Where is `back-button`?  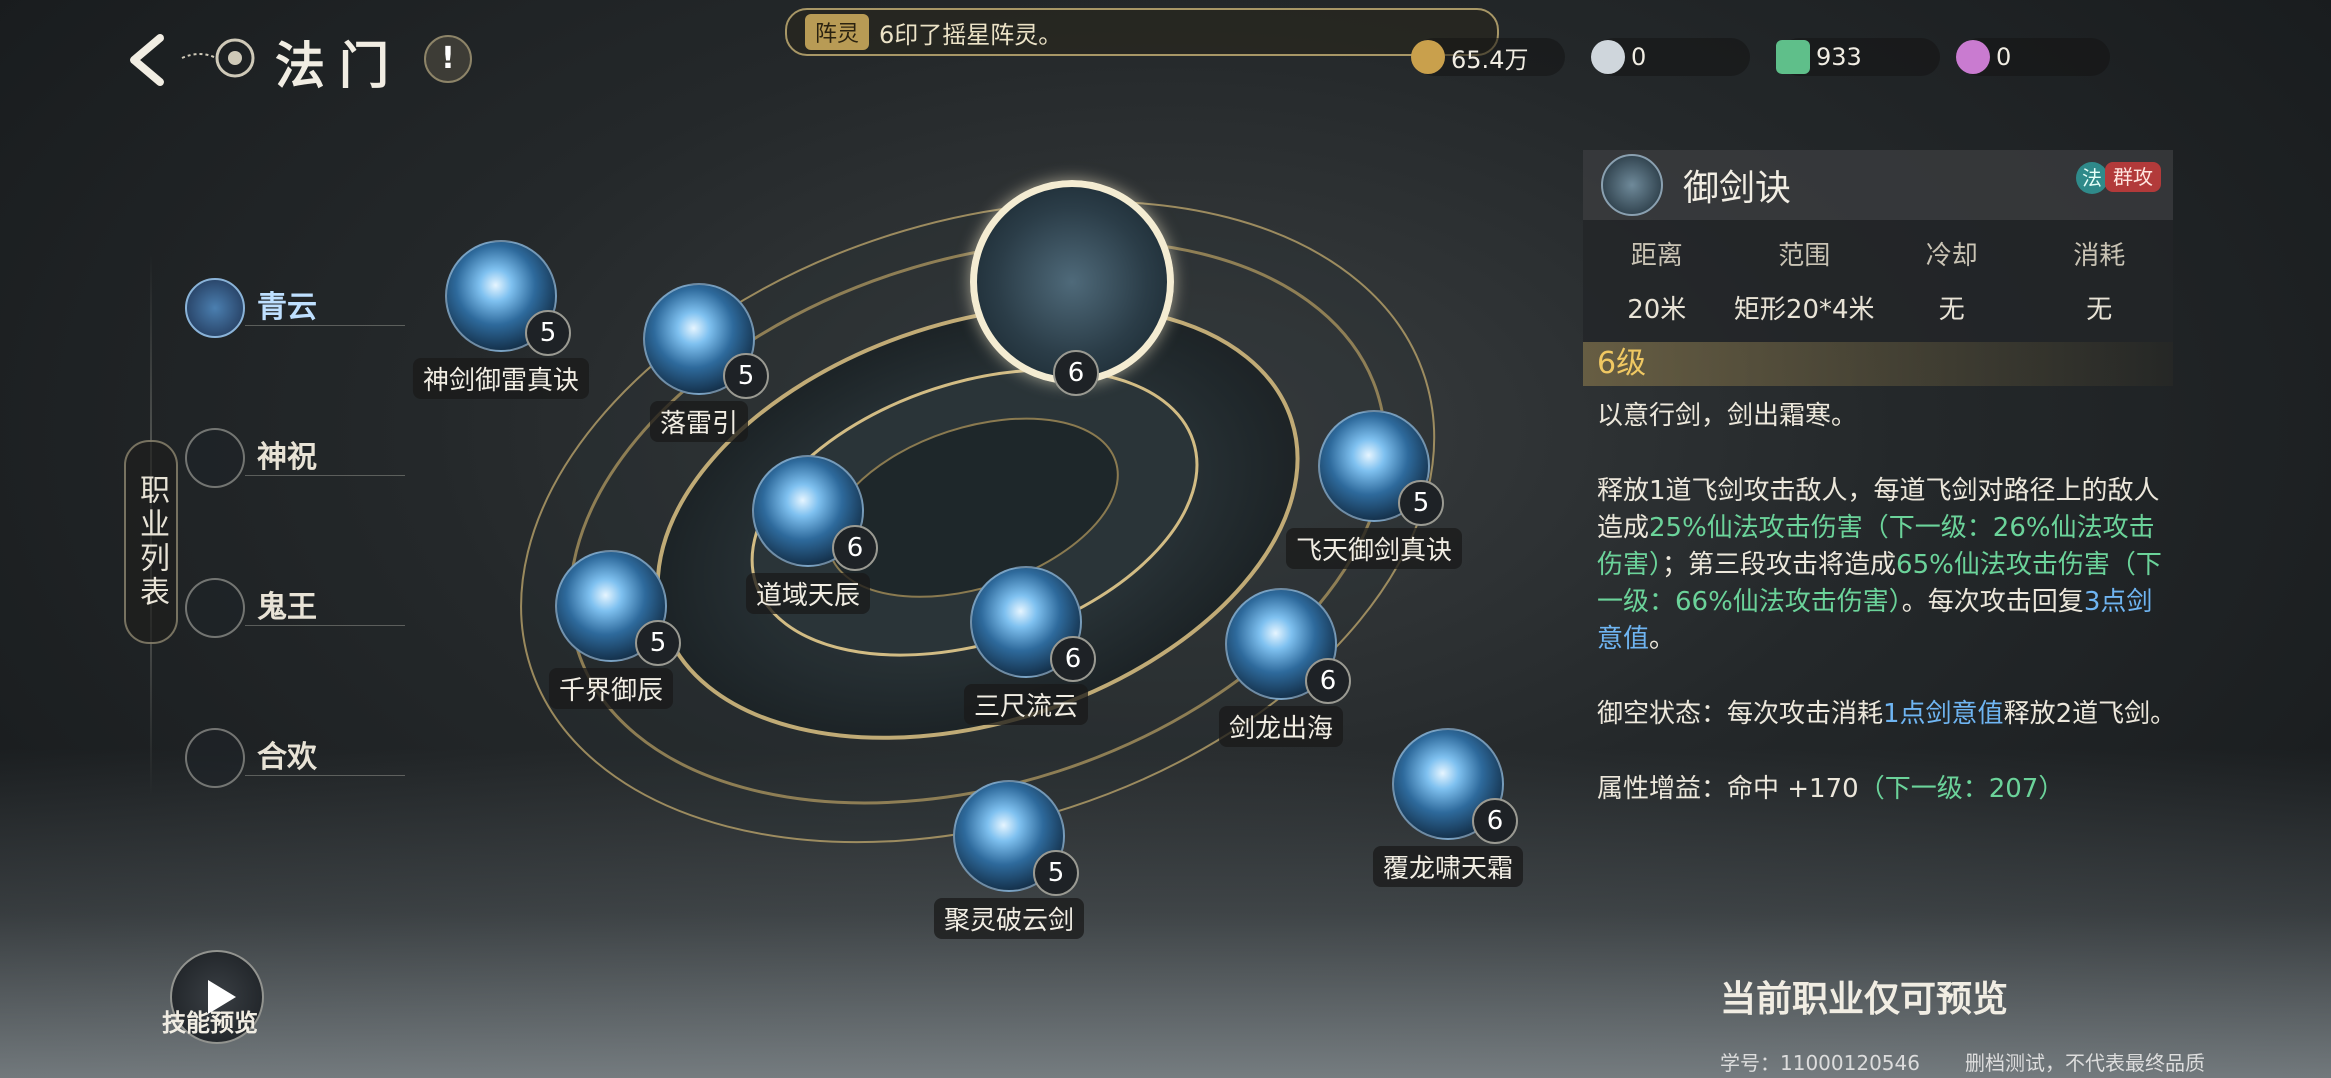
back-button is located at coordinates (150, 60).